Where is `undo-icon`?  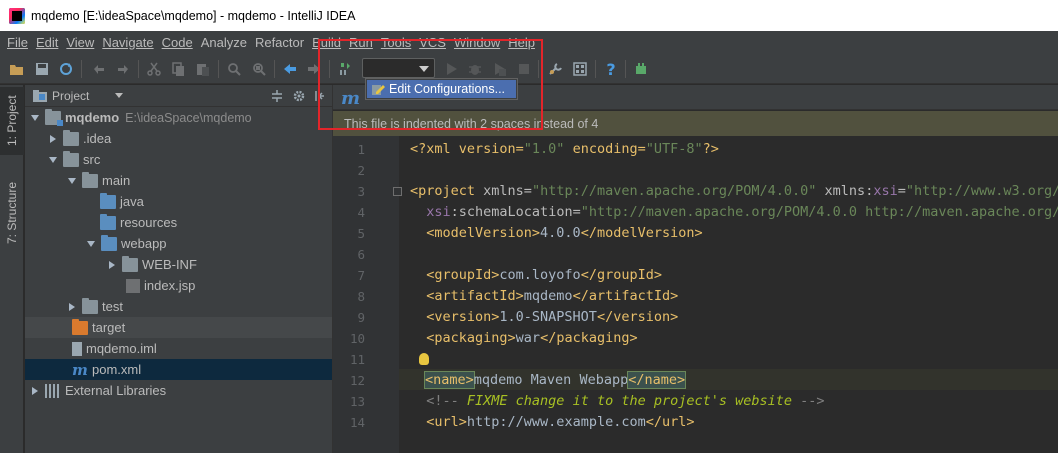
undo-icon is located at coordinates (99, 69).